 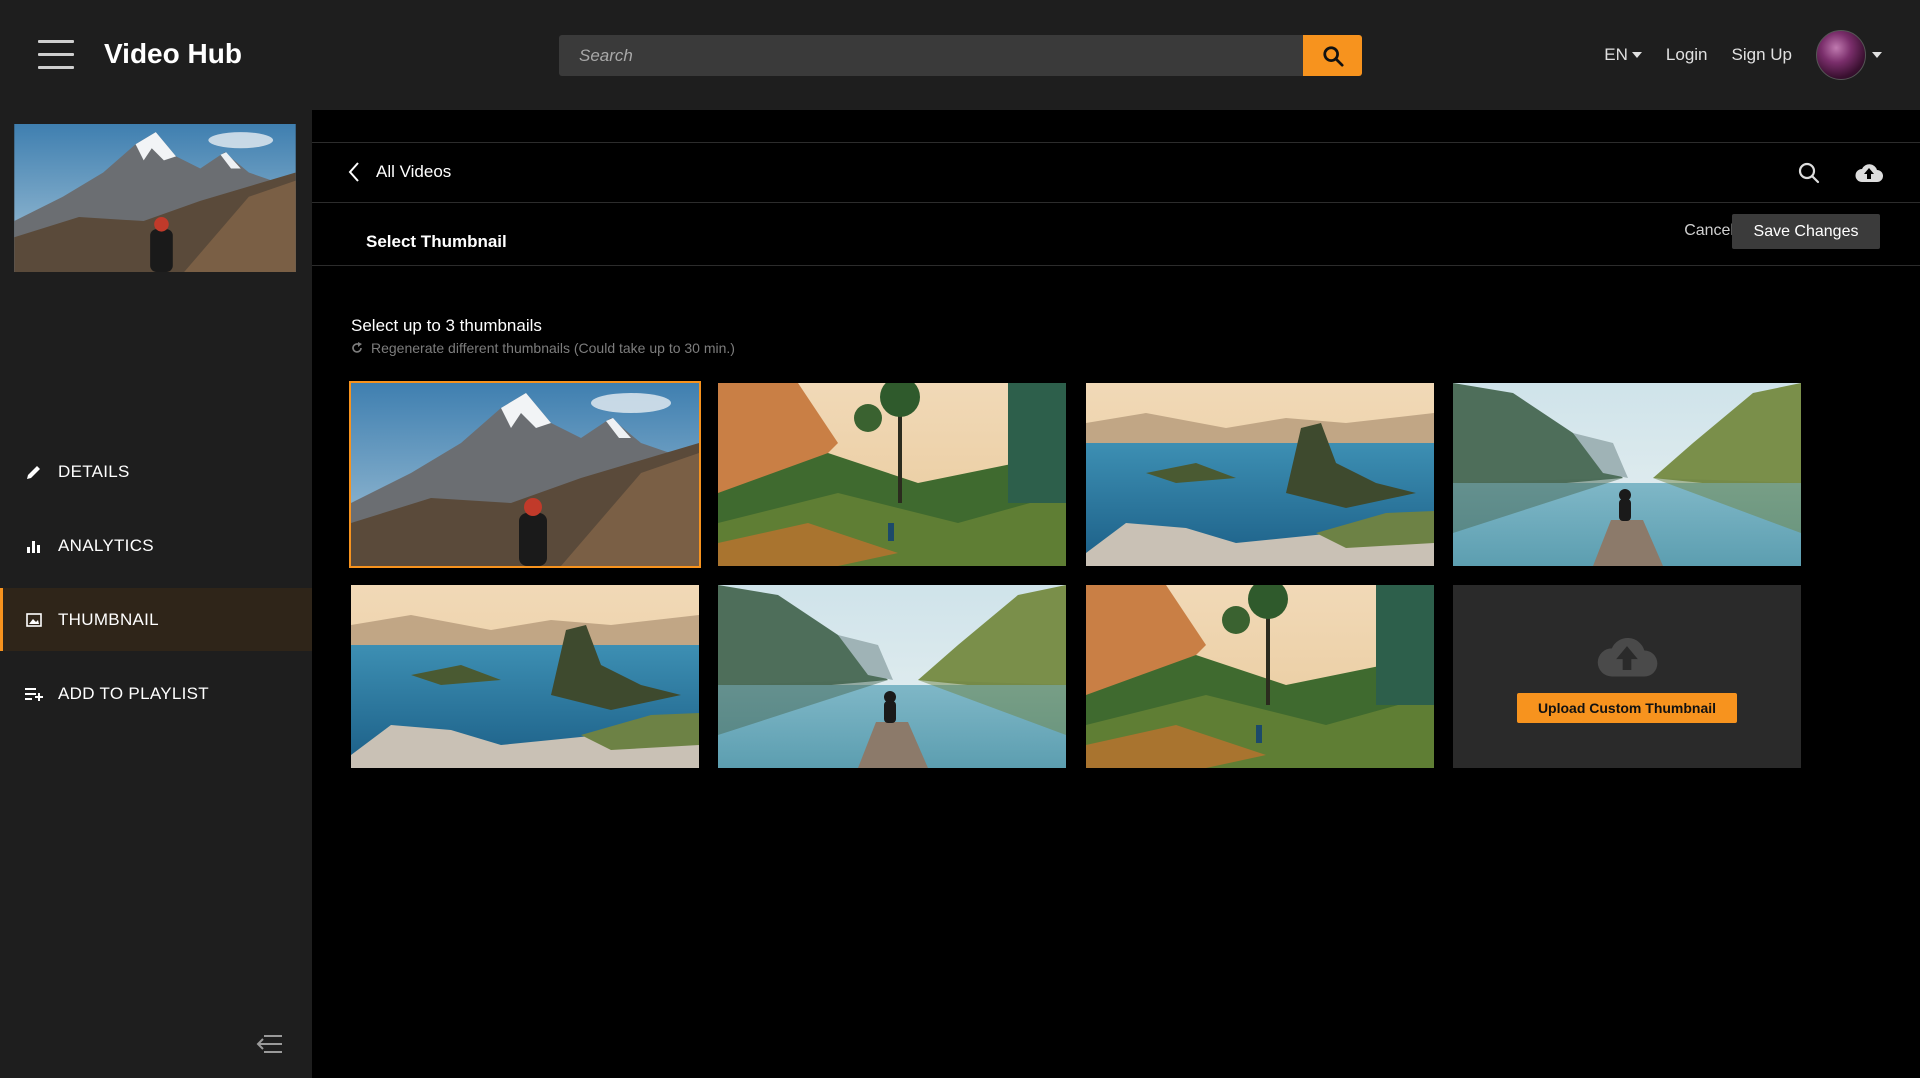 I want to click on save-changes-button: Save Changes, so click(x=1806, y=231).